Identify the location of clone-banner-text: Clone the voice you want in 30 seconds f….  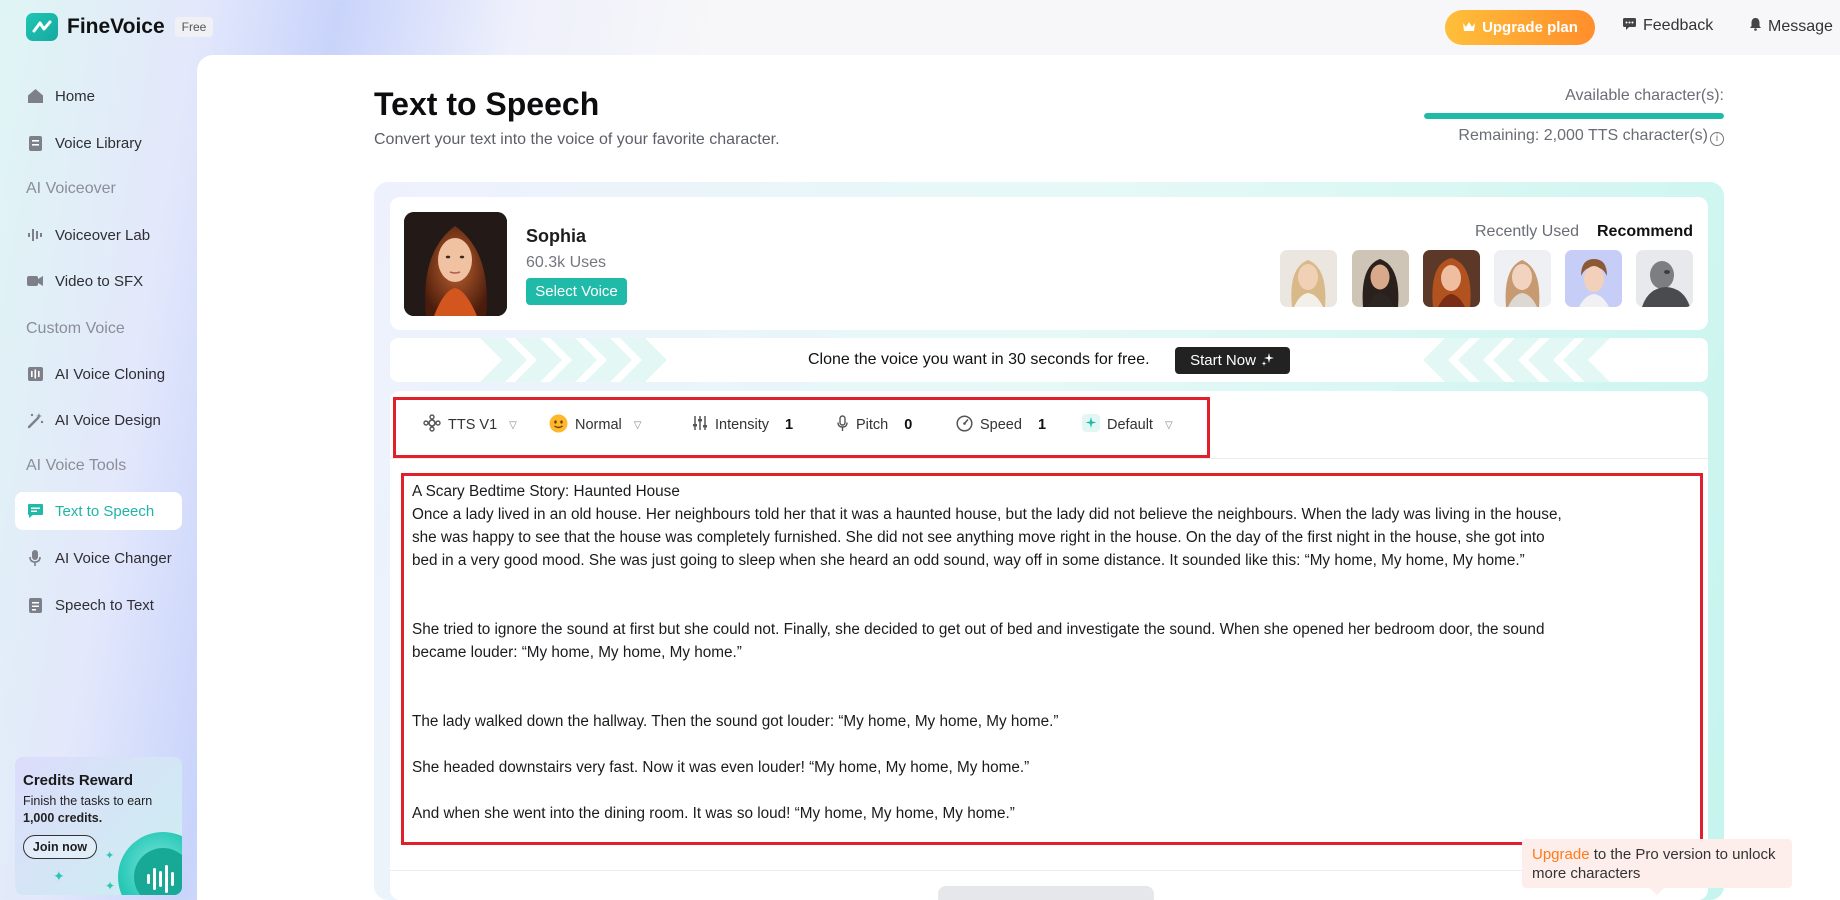
(979, 359).